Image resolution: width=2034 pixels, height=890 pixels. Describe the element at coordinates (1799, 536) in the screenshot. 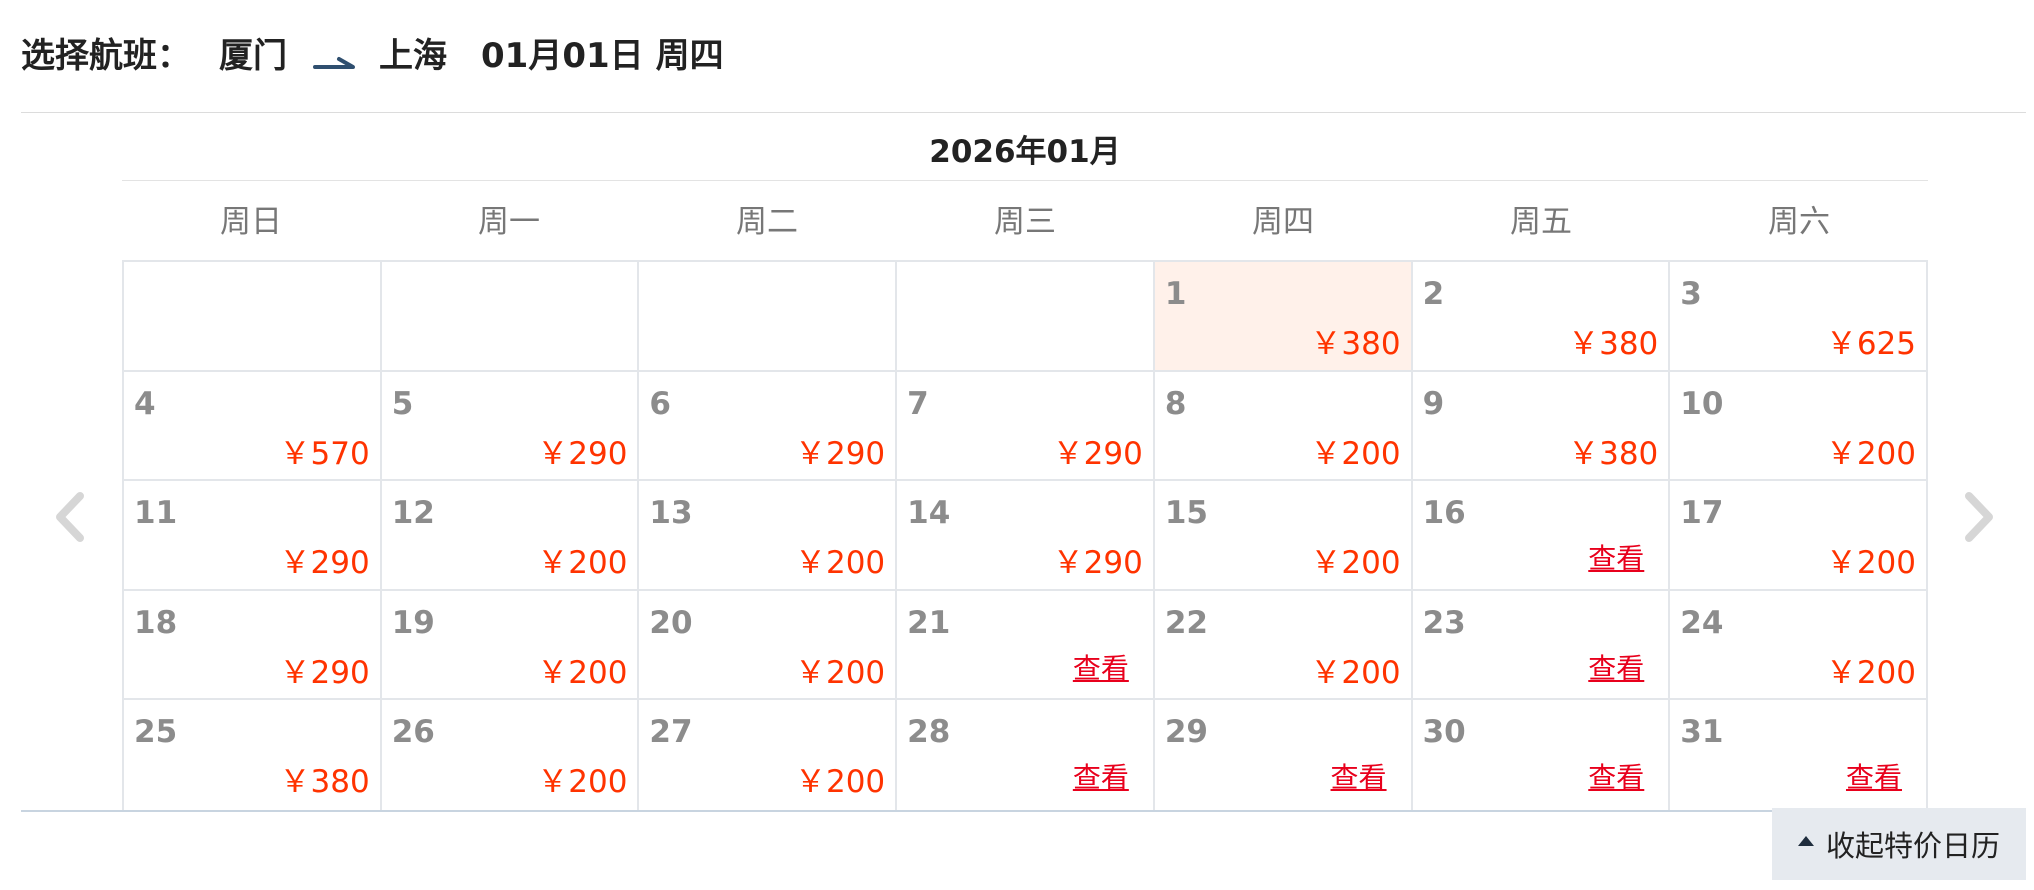

I see `day-cell-17: 17 ￥200` at that location.